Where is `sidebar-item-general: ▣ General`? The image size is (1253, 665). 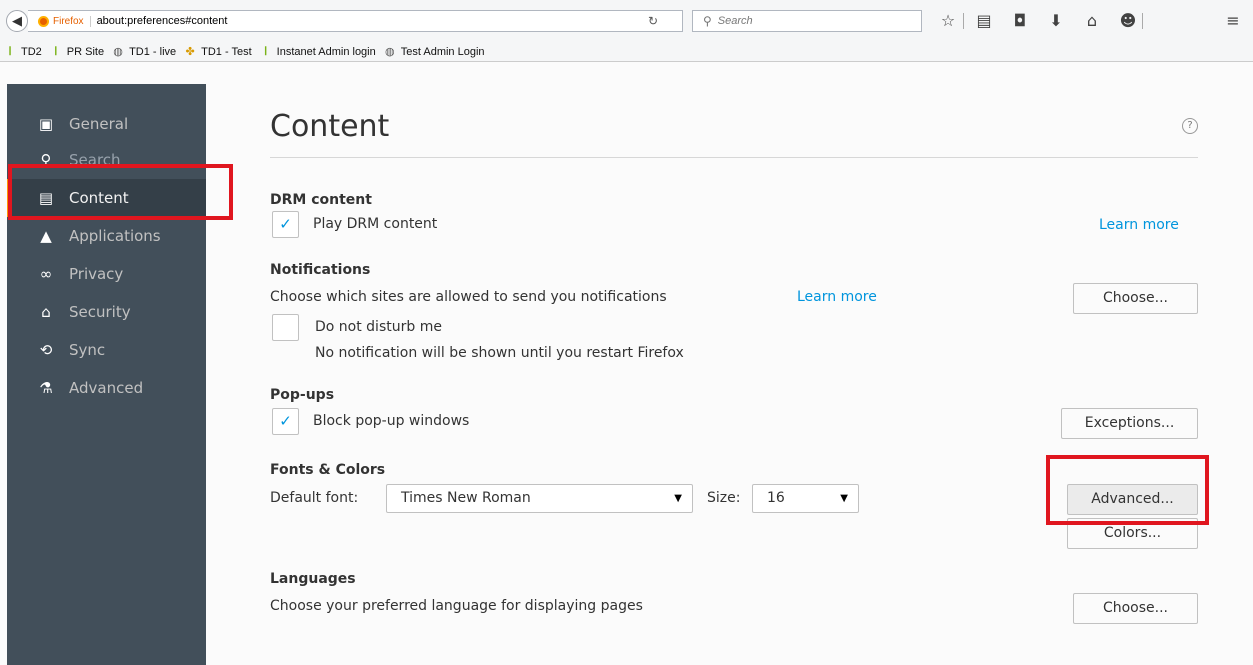 sidebar-item-general: ▣ General is located at coordinates (106, 124).